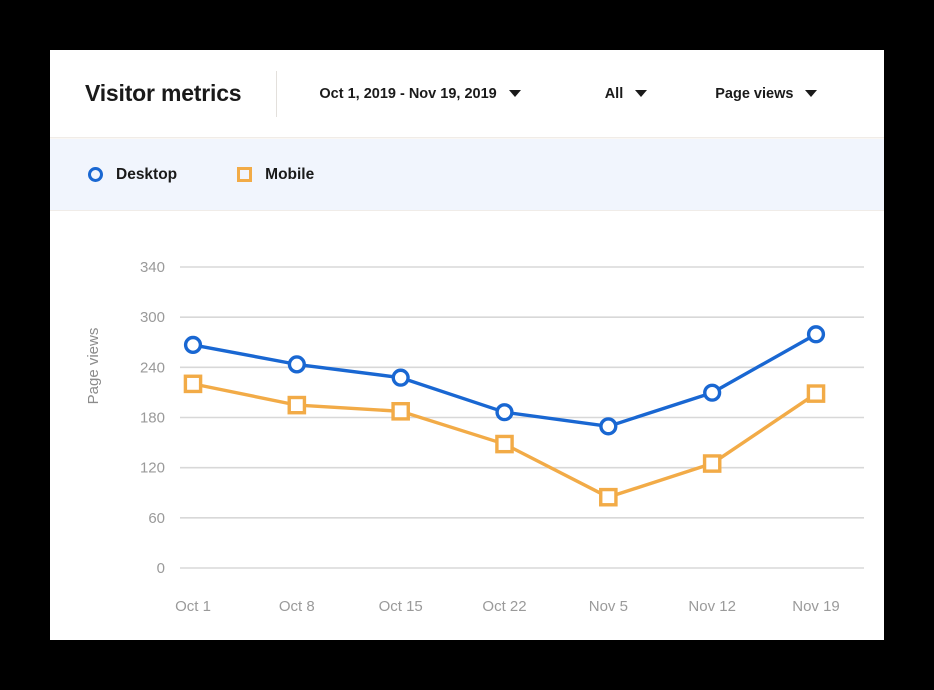 The height and width of the screenshot is (690, 934). I want to click on date-range-selector: Oct 1, 2019 - Nov 19, 2019, so click(420, 93).